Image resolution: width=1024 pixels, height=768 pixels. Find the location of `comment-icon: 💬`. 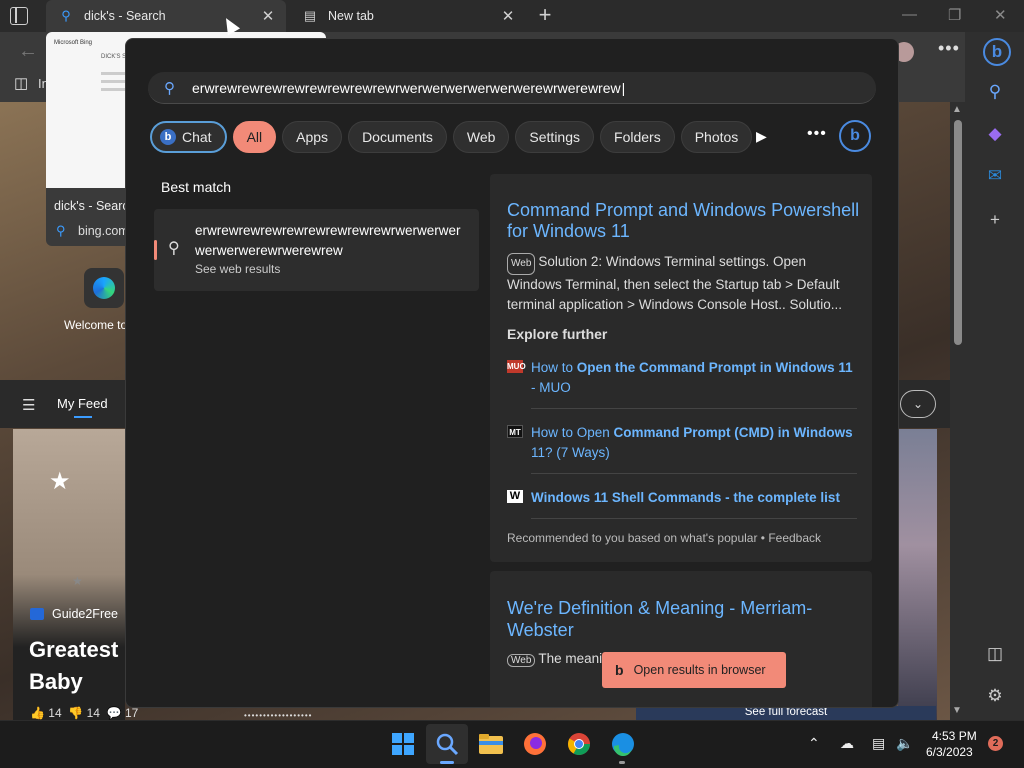

comment-icon: 💬 is located at coordinates (114, 713).